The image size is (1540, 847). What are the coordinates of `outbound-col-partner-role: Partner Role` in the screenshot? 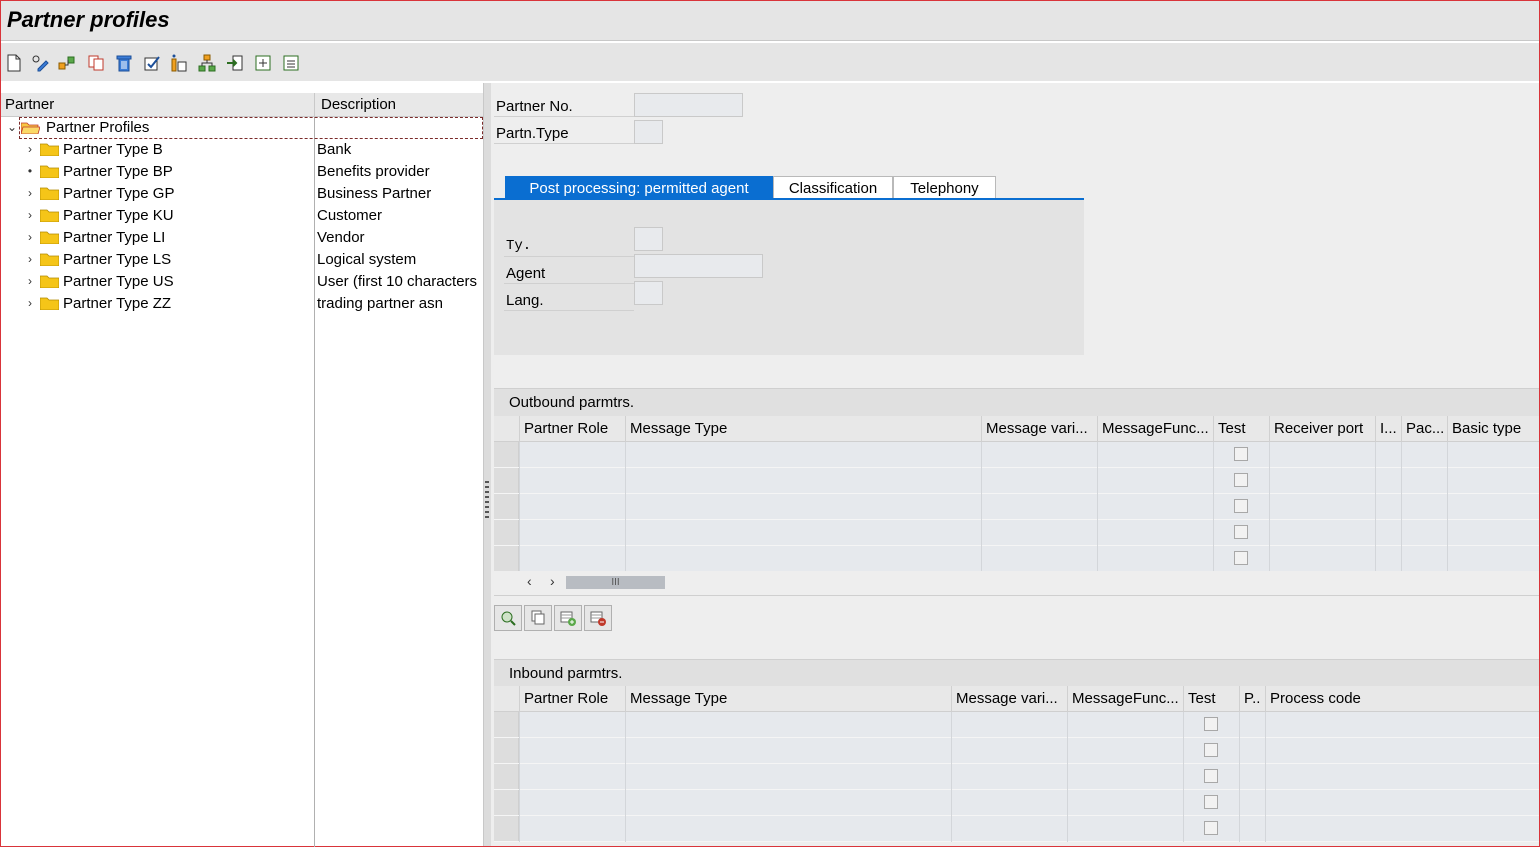 It's located at (572, 429).